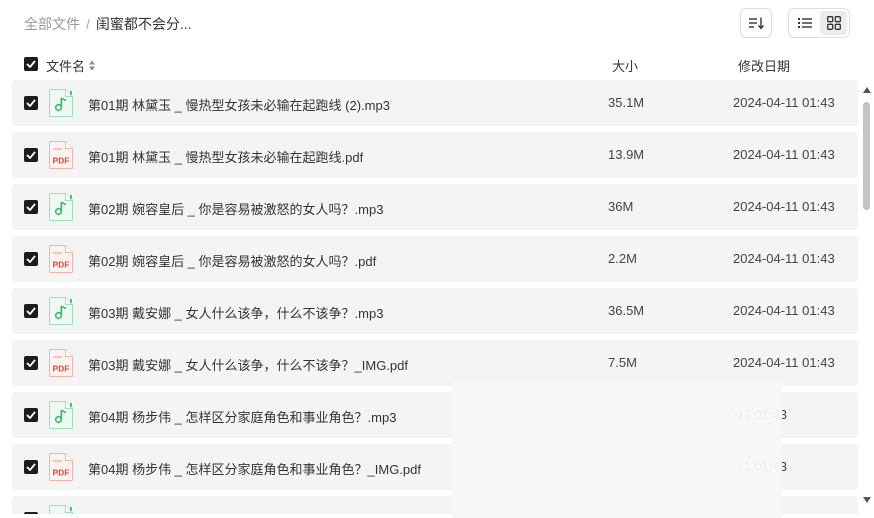 The width and height of the screenshot is (874, 518). I want to click on file-name: 第03期 戴安娜 _ 女人什么该争，什么不该争？_IMG.pdf, so click(248, 364).